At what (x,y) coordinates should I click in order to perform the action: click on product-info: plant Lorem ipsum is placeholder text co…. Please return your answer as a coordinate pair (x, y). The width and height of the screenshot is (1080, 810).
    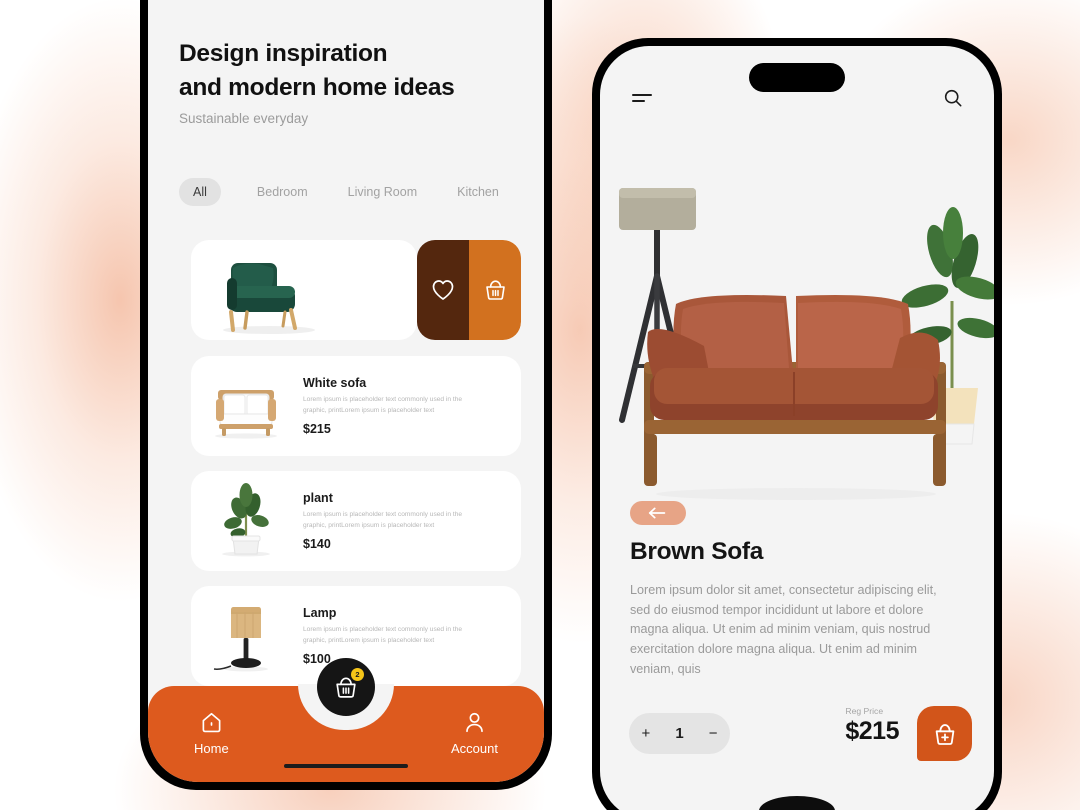
    Looking at the image, I should click on (405, 520).